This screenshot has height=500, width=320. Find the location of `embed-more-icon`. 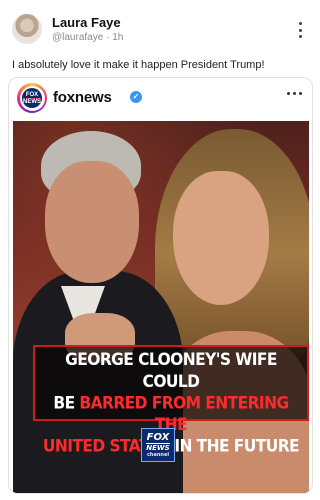

embed-more-icon is located at coordinates (294, 93).